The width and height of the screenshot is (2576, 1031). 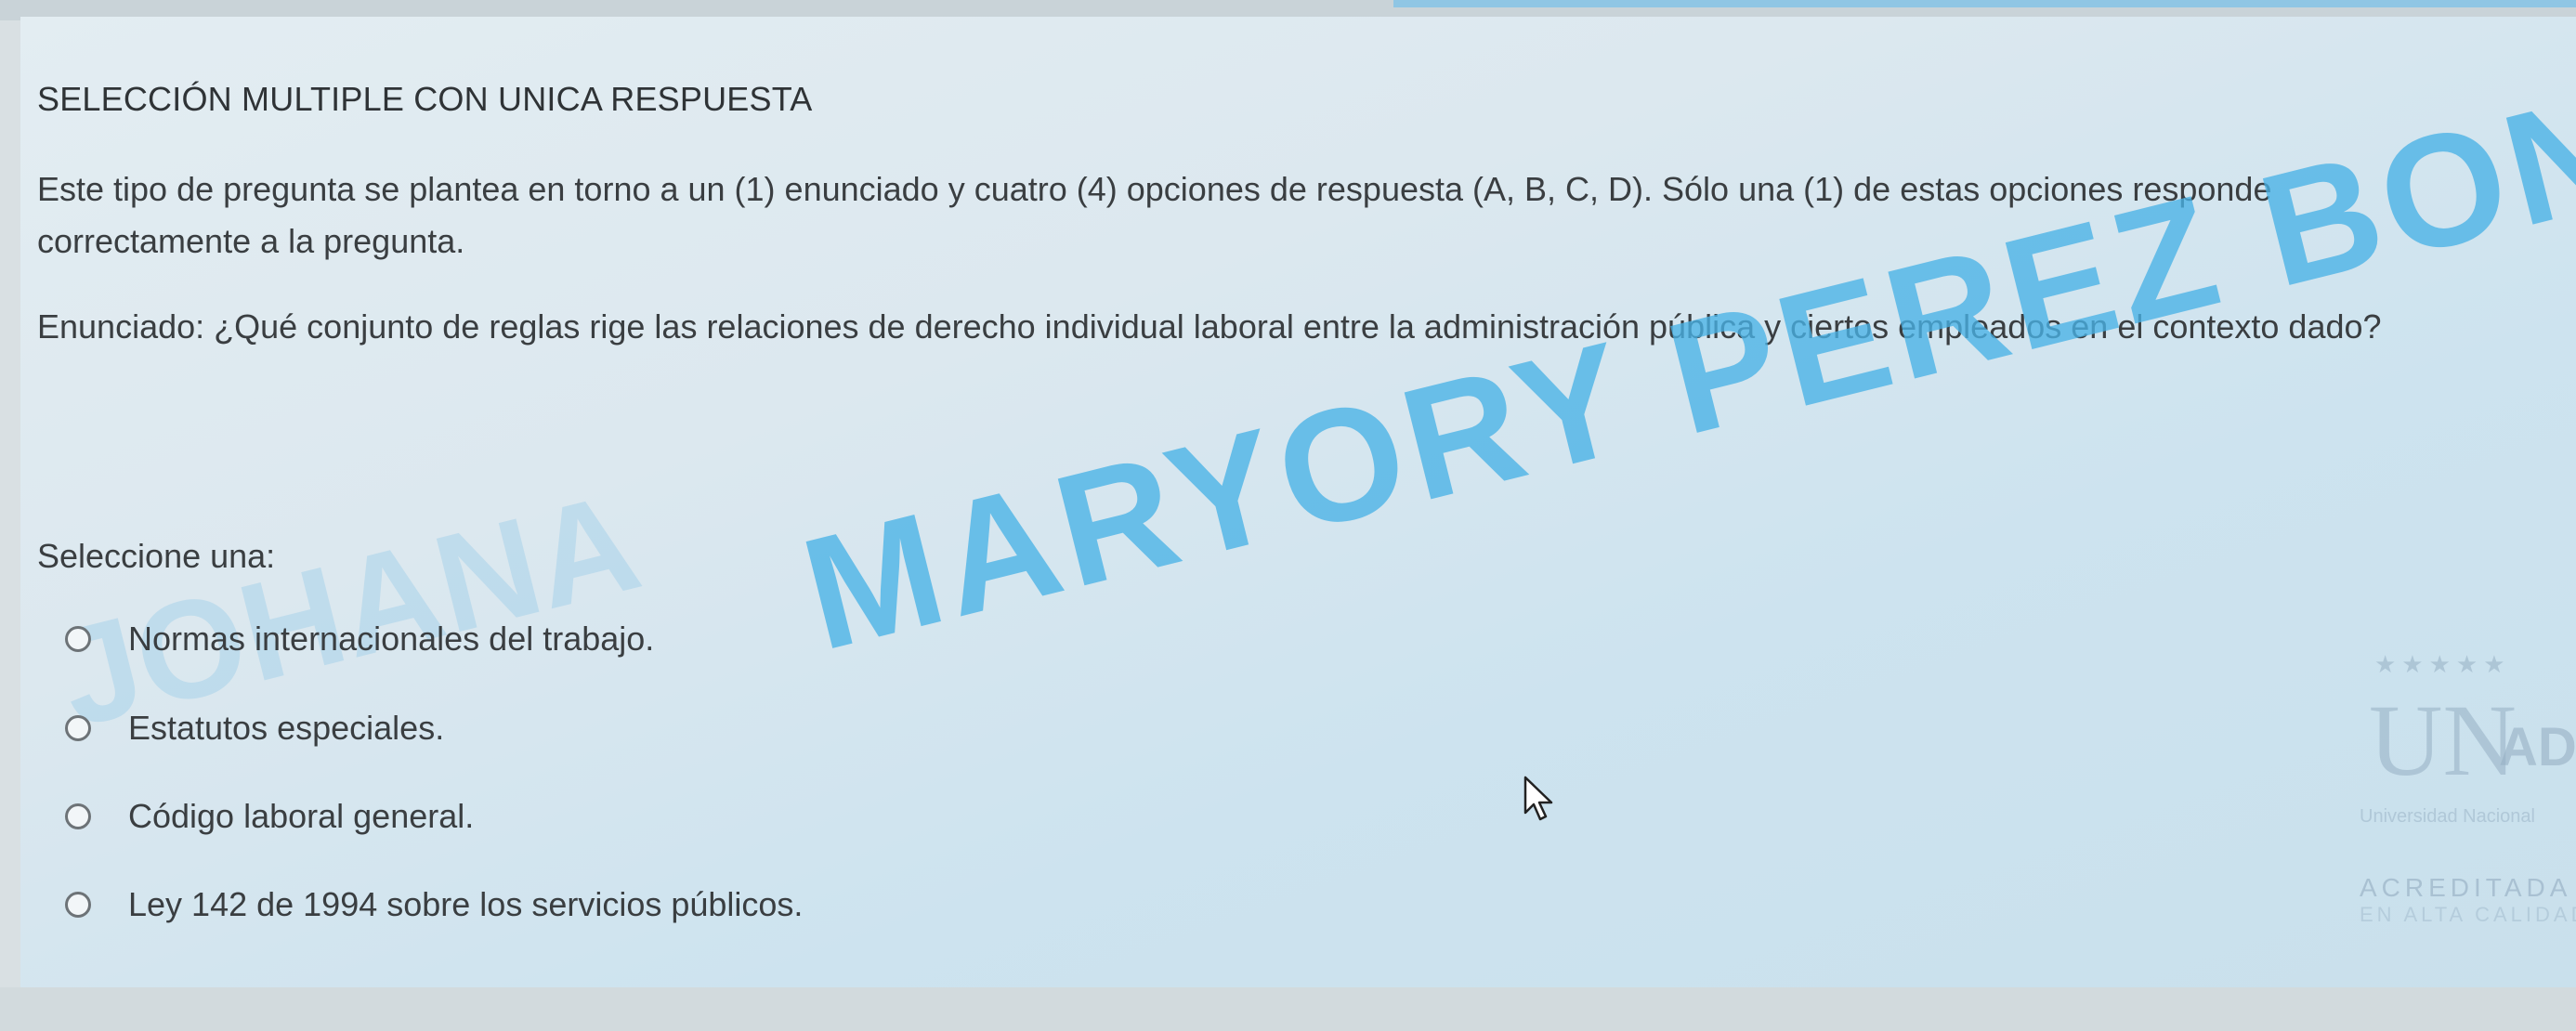 I want to click on page-bottom-strip, so click(x=1288, y=1009).